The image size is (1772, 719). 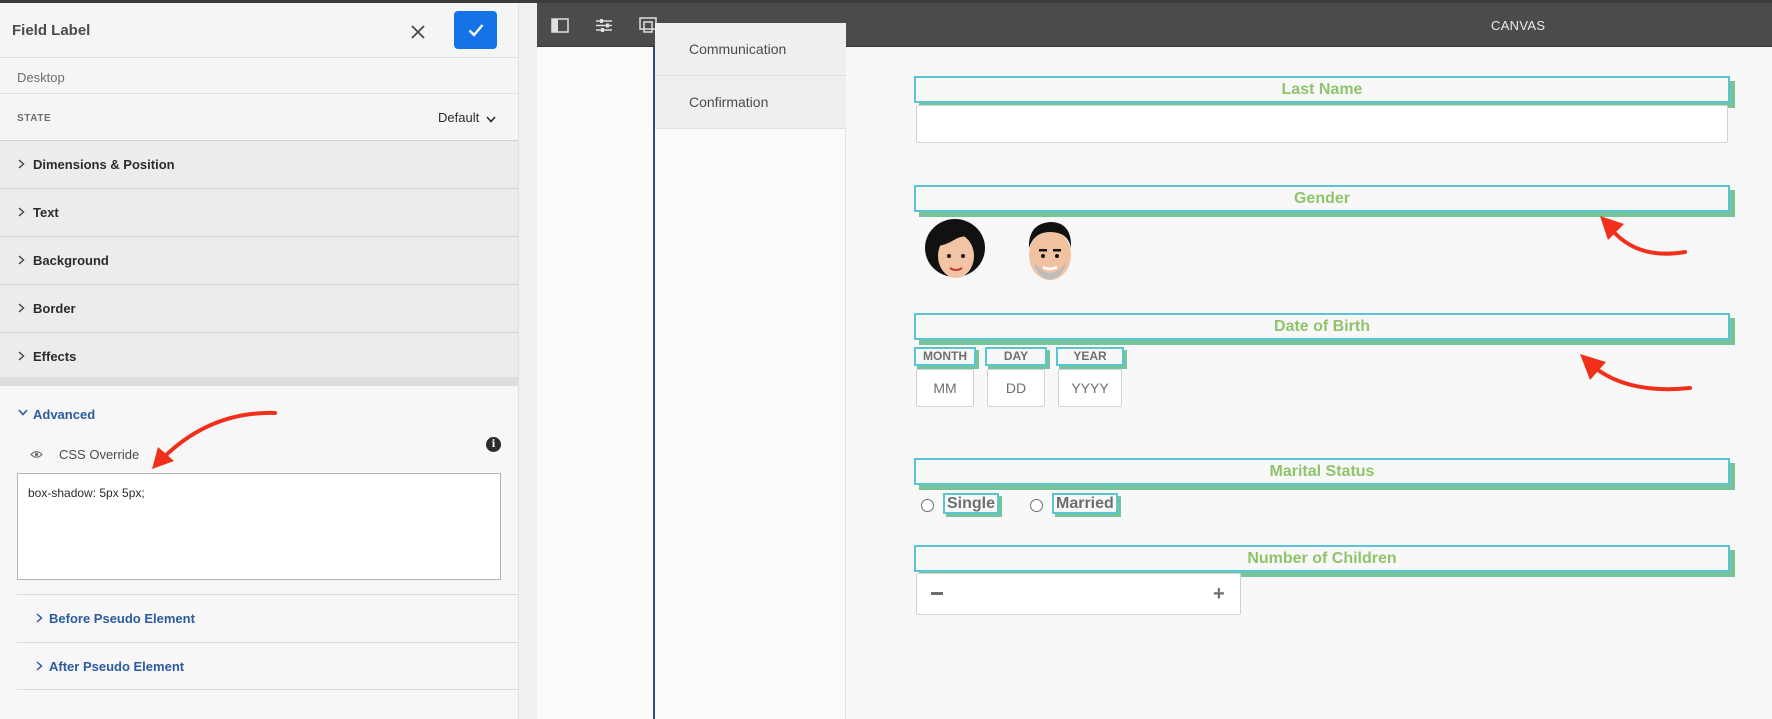 I want to click on canvas-gutter, so click(x=595, y=383).